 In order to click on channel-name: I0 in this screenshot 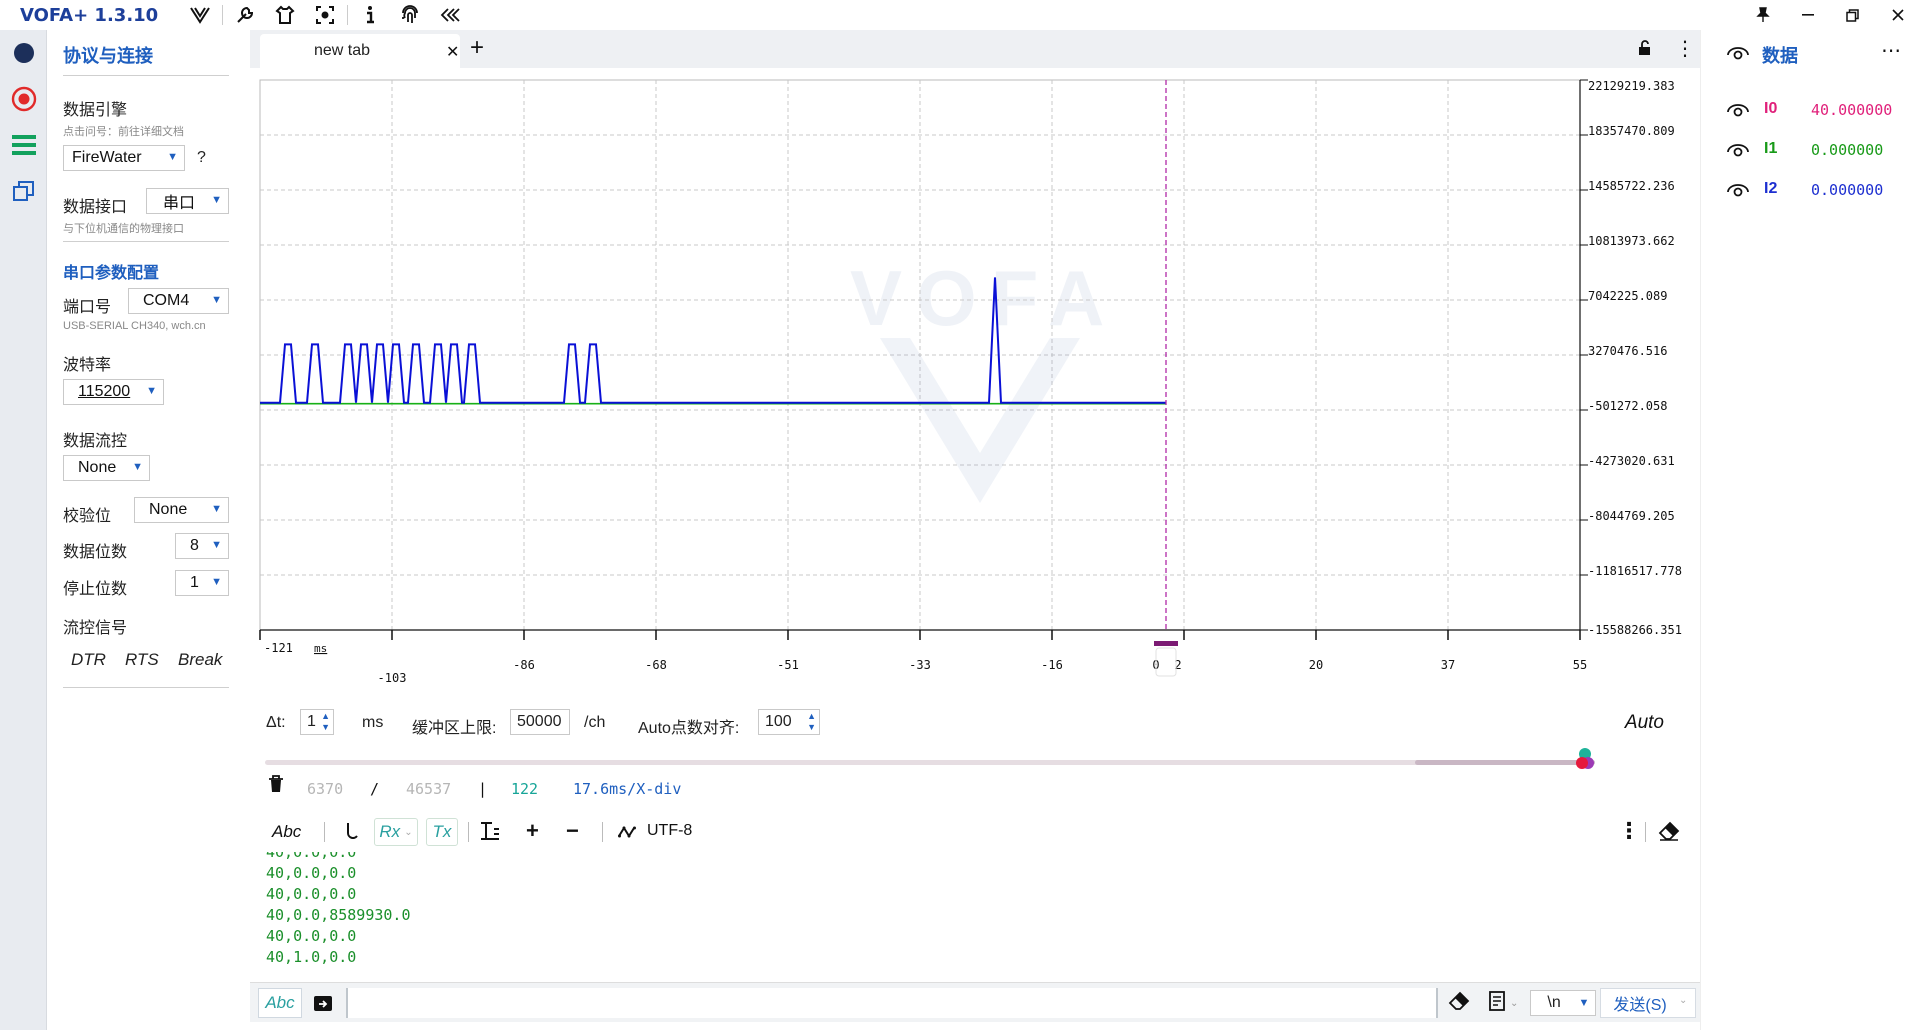, I will do `click(1771, 108)`.